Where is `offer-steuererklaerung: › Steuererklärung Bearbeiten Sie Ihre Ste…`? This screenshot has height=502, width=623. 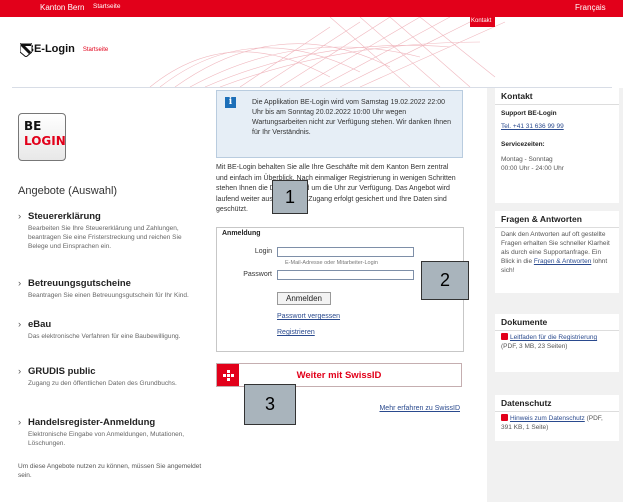
offer-steuererklaerung: › Steuererklärung Bearbeiten Sie Ihre Ste… is located at coordinates (108, 231).